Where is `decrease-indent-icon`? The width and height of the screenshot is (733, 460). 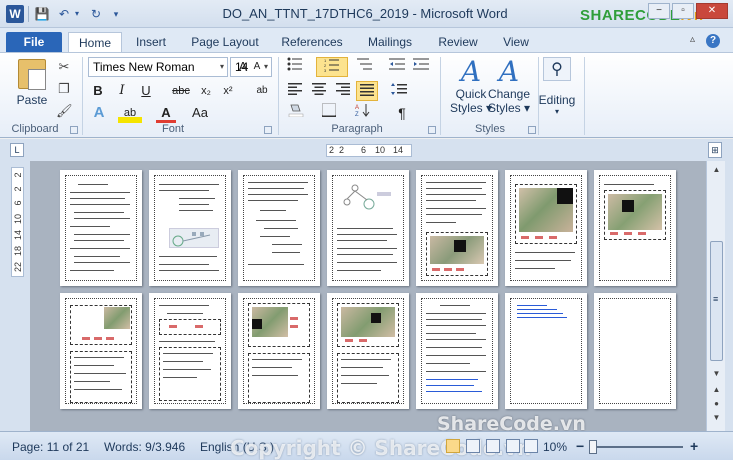
decrease-indent-icon is located at coordinates (397, 67).